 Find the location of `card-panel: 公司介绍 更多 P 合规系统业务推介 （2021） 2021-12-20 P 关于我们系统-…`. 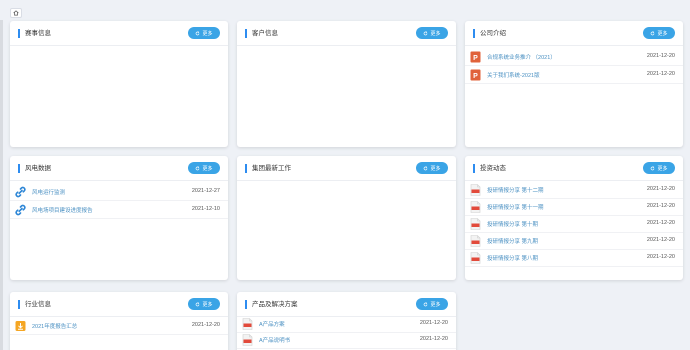

card-panel: 公司介绍 更多 P 合规系统业务推介 （2021） 2021-12-20 P 关于我们系统-… is located at coordinates (574, 84).